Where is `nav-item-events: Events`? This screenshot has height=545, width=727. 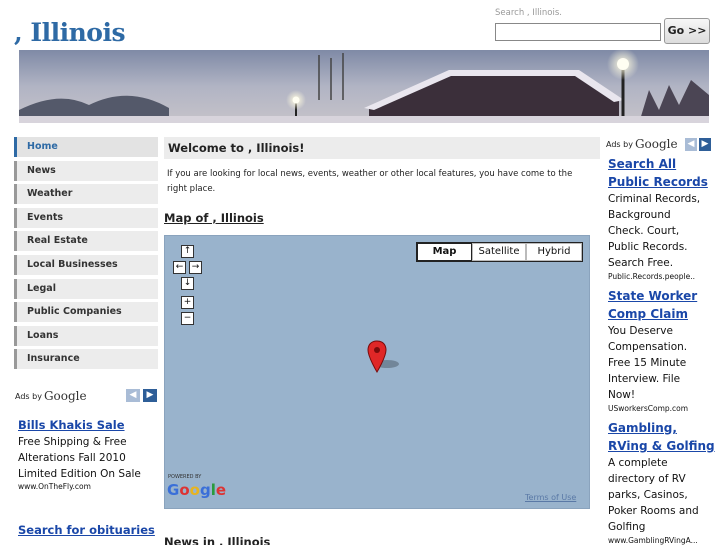 nav-item-events: Events is located at coordinates (86, 217).